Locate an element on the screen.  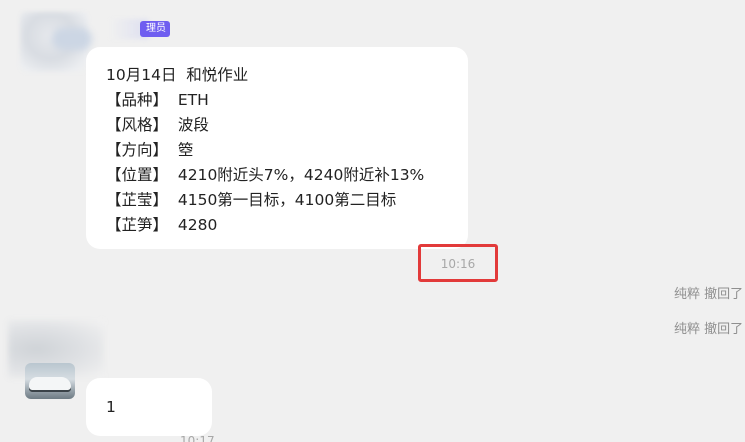
message-line: 【方向】 箜 is located at coordinates (150, 150).